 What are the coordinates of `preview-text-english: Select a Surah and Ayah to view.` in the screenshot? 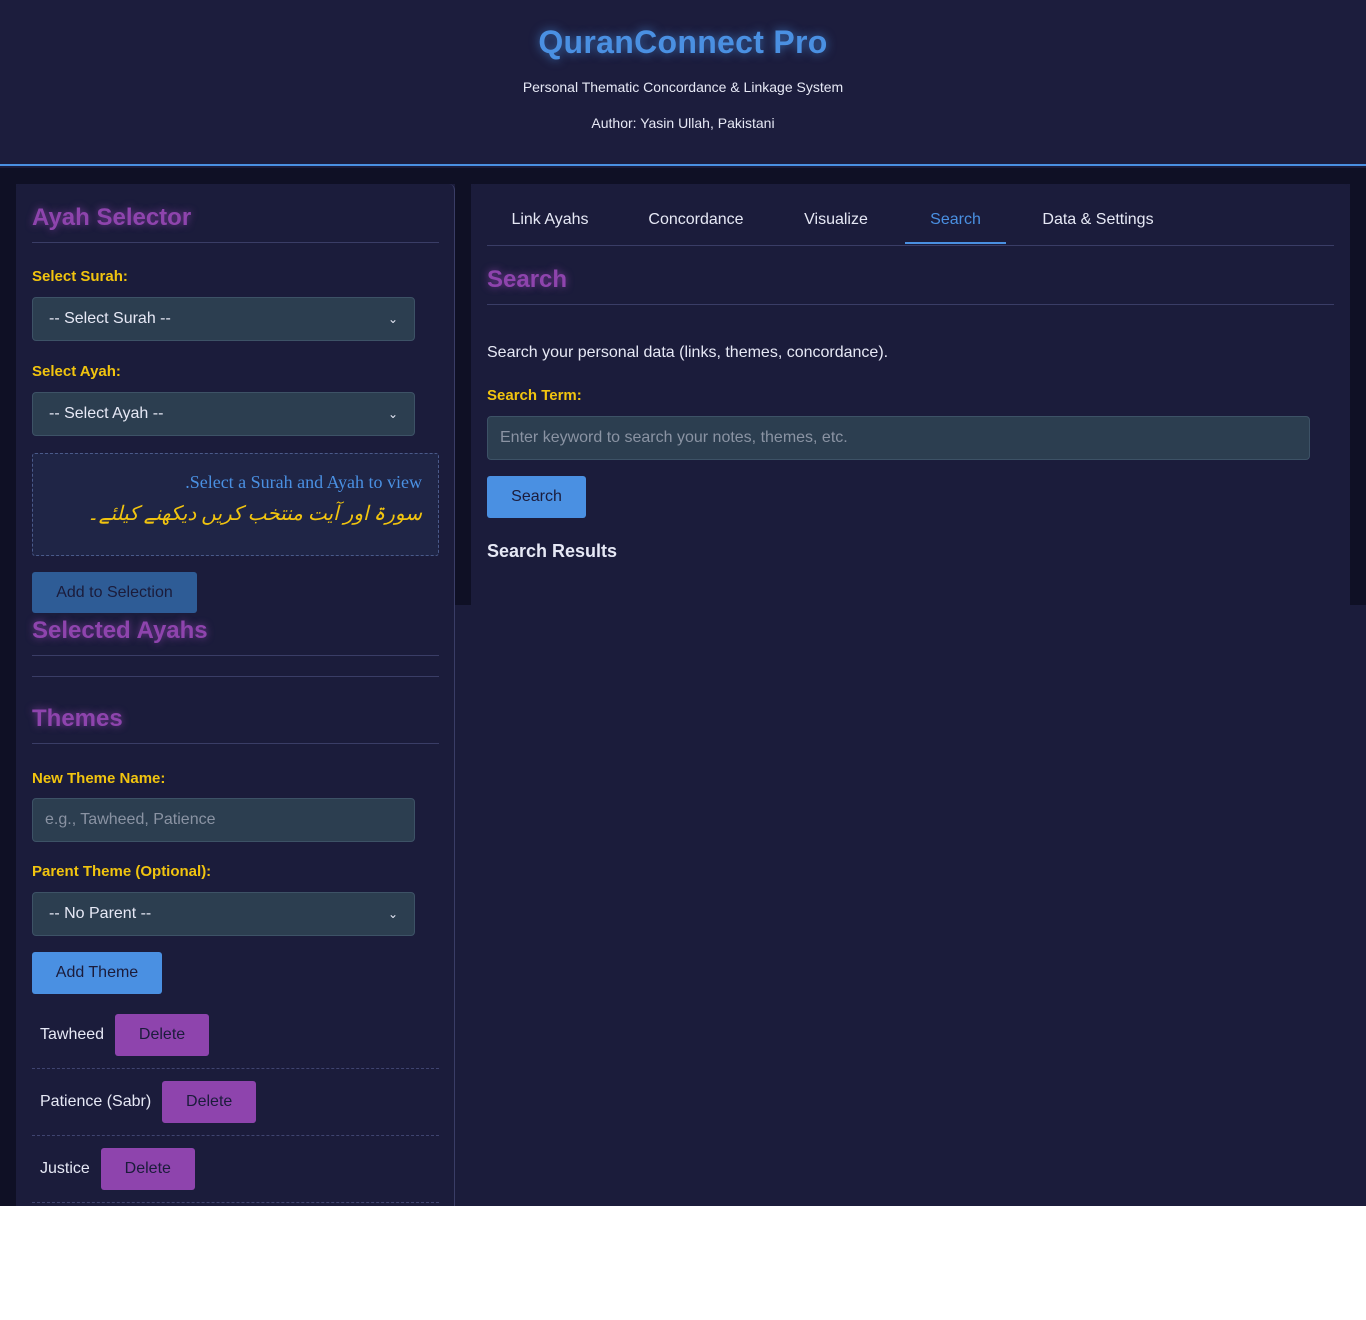 It's located at (303, 482).